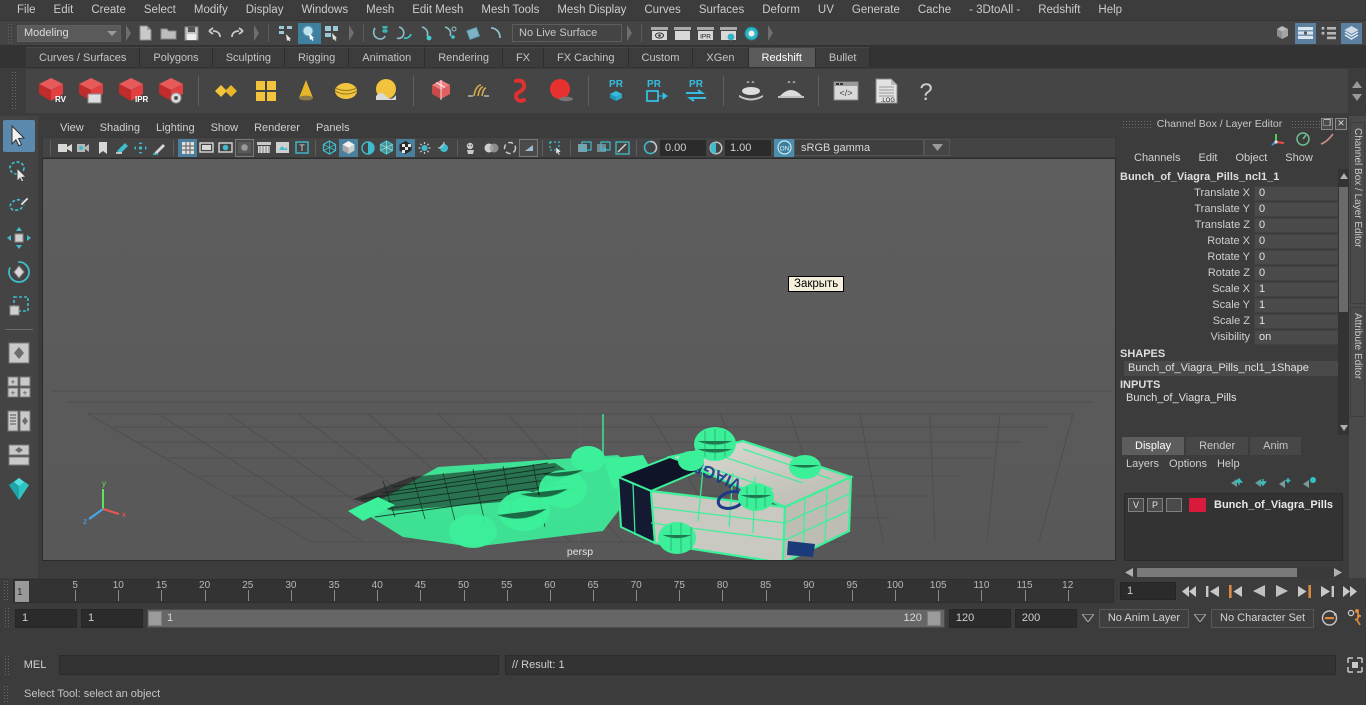  What do you see at coordinates (266, 91) in the screenshot?
I see `redshift-matte-icon` at bounding box center [266, 91].